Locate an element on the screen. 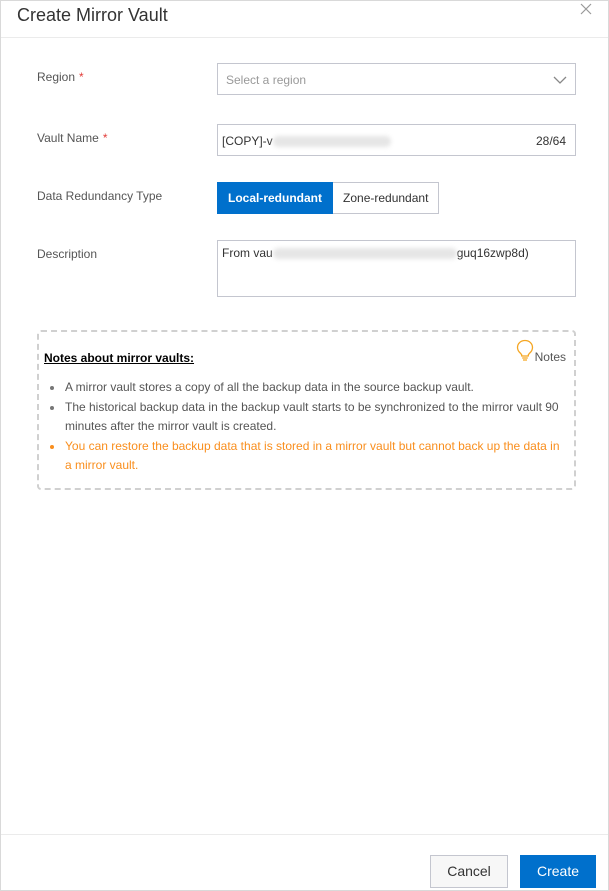  notes-tag-label: Notes is located at coordinates (550, 357).